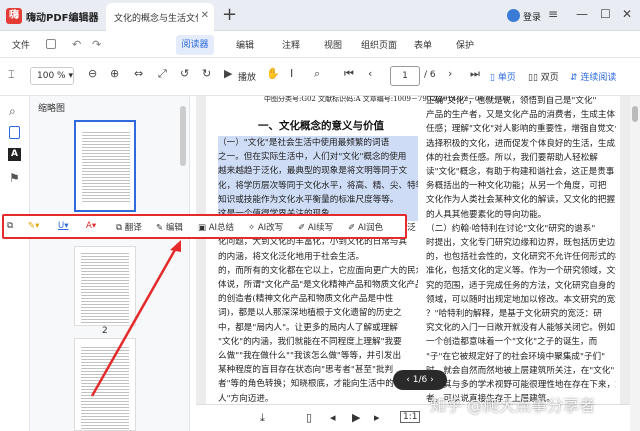  I want to click on red-arrow-annotation, so click(135, 318).